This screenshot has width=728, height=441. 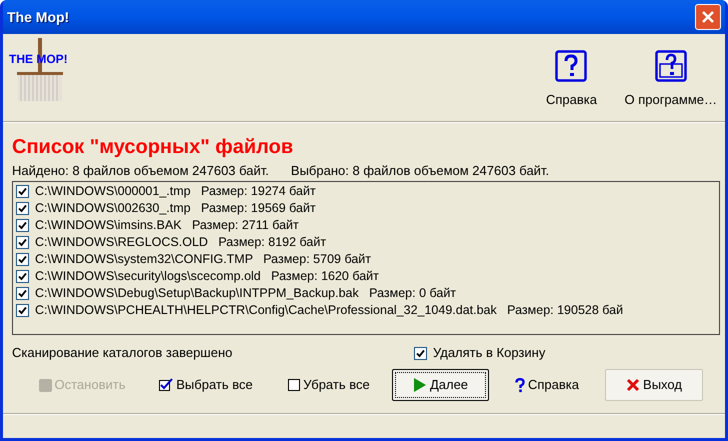 What do you see at coordinates (420, 171) in the screenshot?
I see `selected-summary: Выбрано: 8 файлов объемом 247603 байт.` at bounding box center [420, 171].